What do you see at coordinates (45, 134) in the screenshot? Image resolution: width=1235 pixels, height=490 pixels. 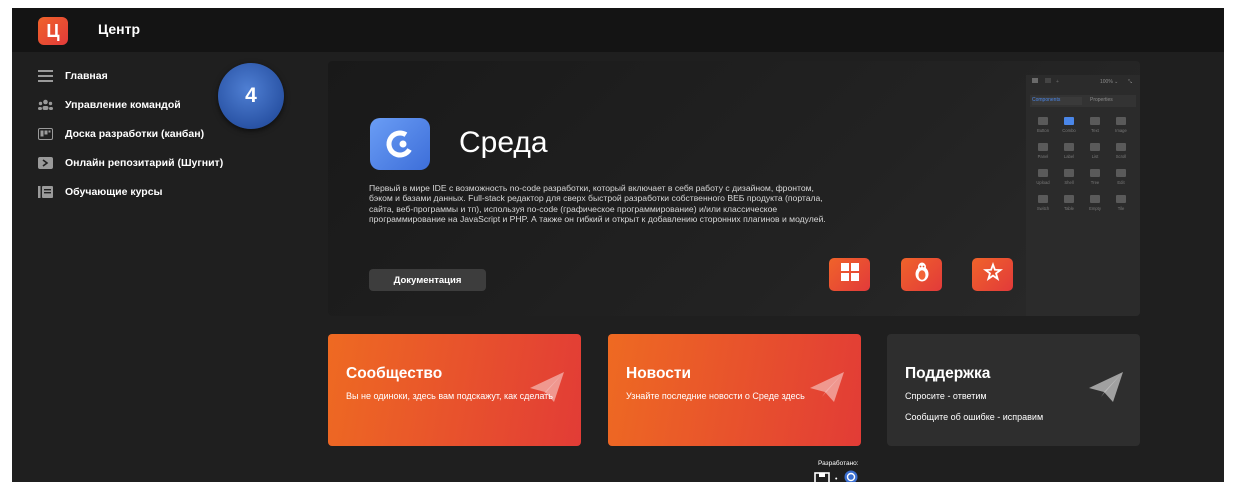 I see `kanban-board-icon` at bounding box center [45, 134].